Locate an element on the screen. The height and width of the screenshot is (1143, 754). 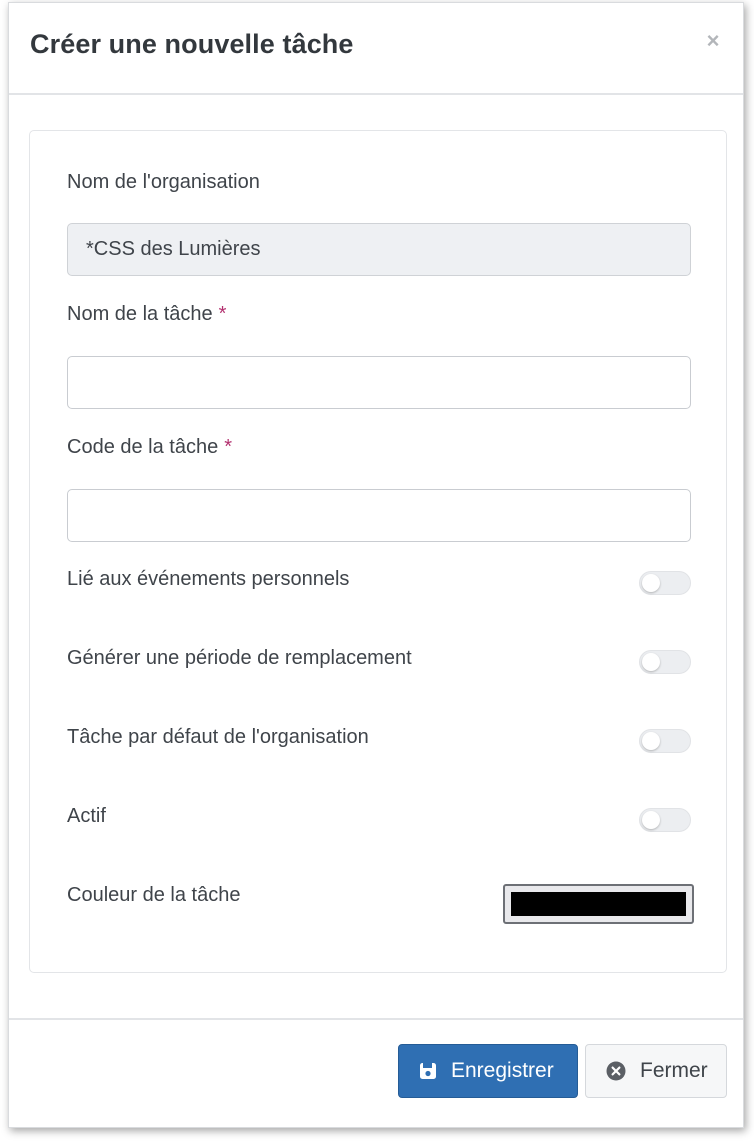
task-name-input is located at coordinates (379, 382).